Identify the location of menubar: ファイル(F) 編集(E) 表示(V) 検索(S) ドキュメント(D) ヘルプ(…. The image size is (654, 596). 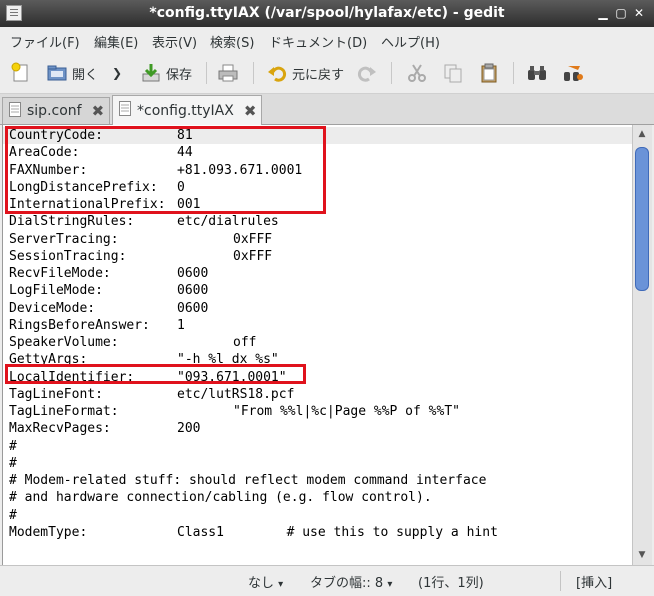
(327, 40).